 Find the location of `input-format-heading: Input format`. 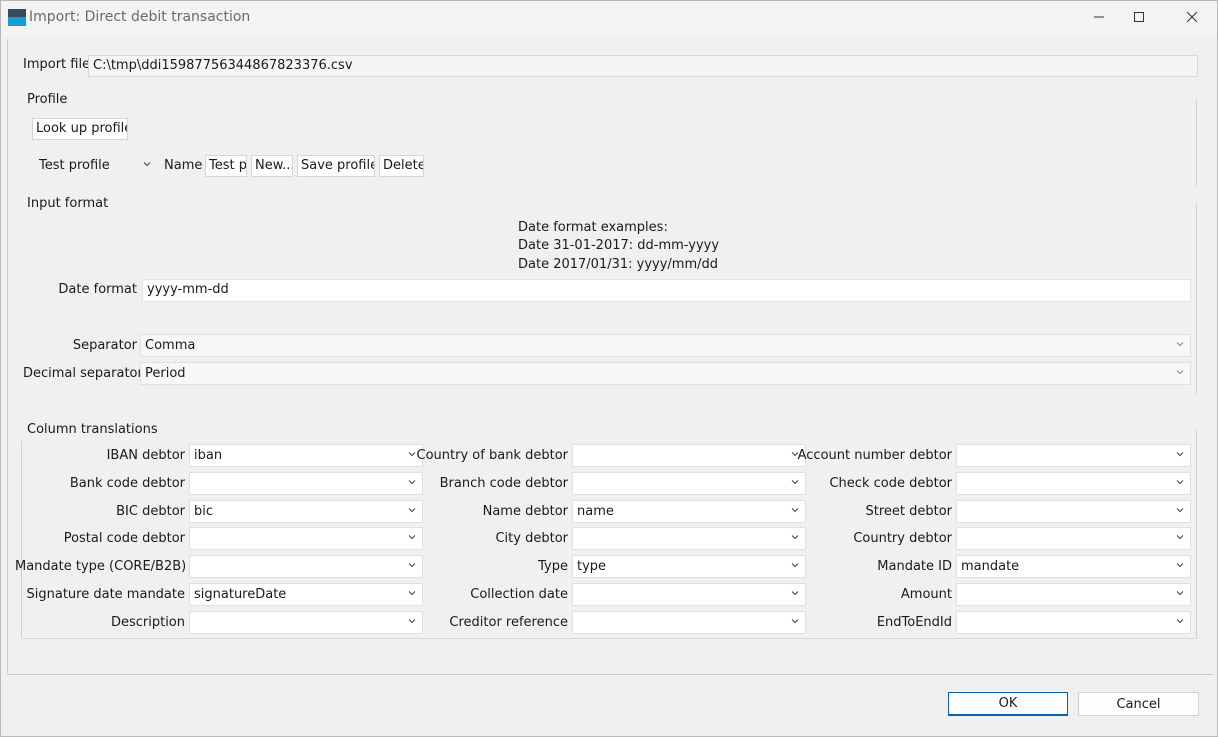

input-format-heading: Input format is located at coordinates (68, 203).